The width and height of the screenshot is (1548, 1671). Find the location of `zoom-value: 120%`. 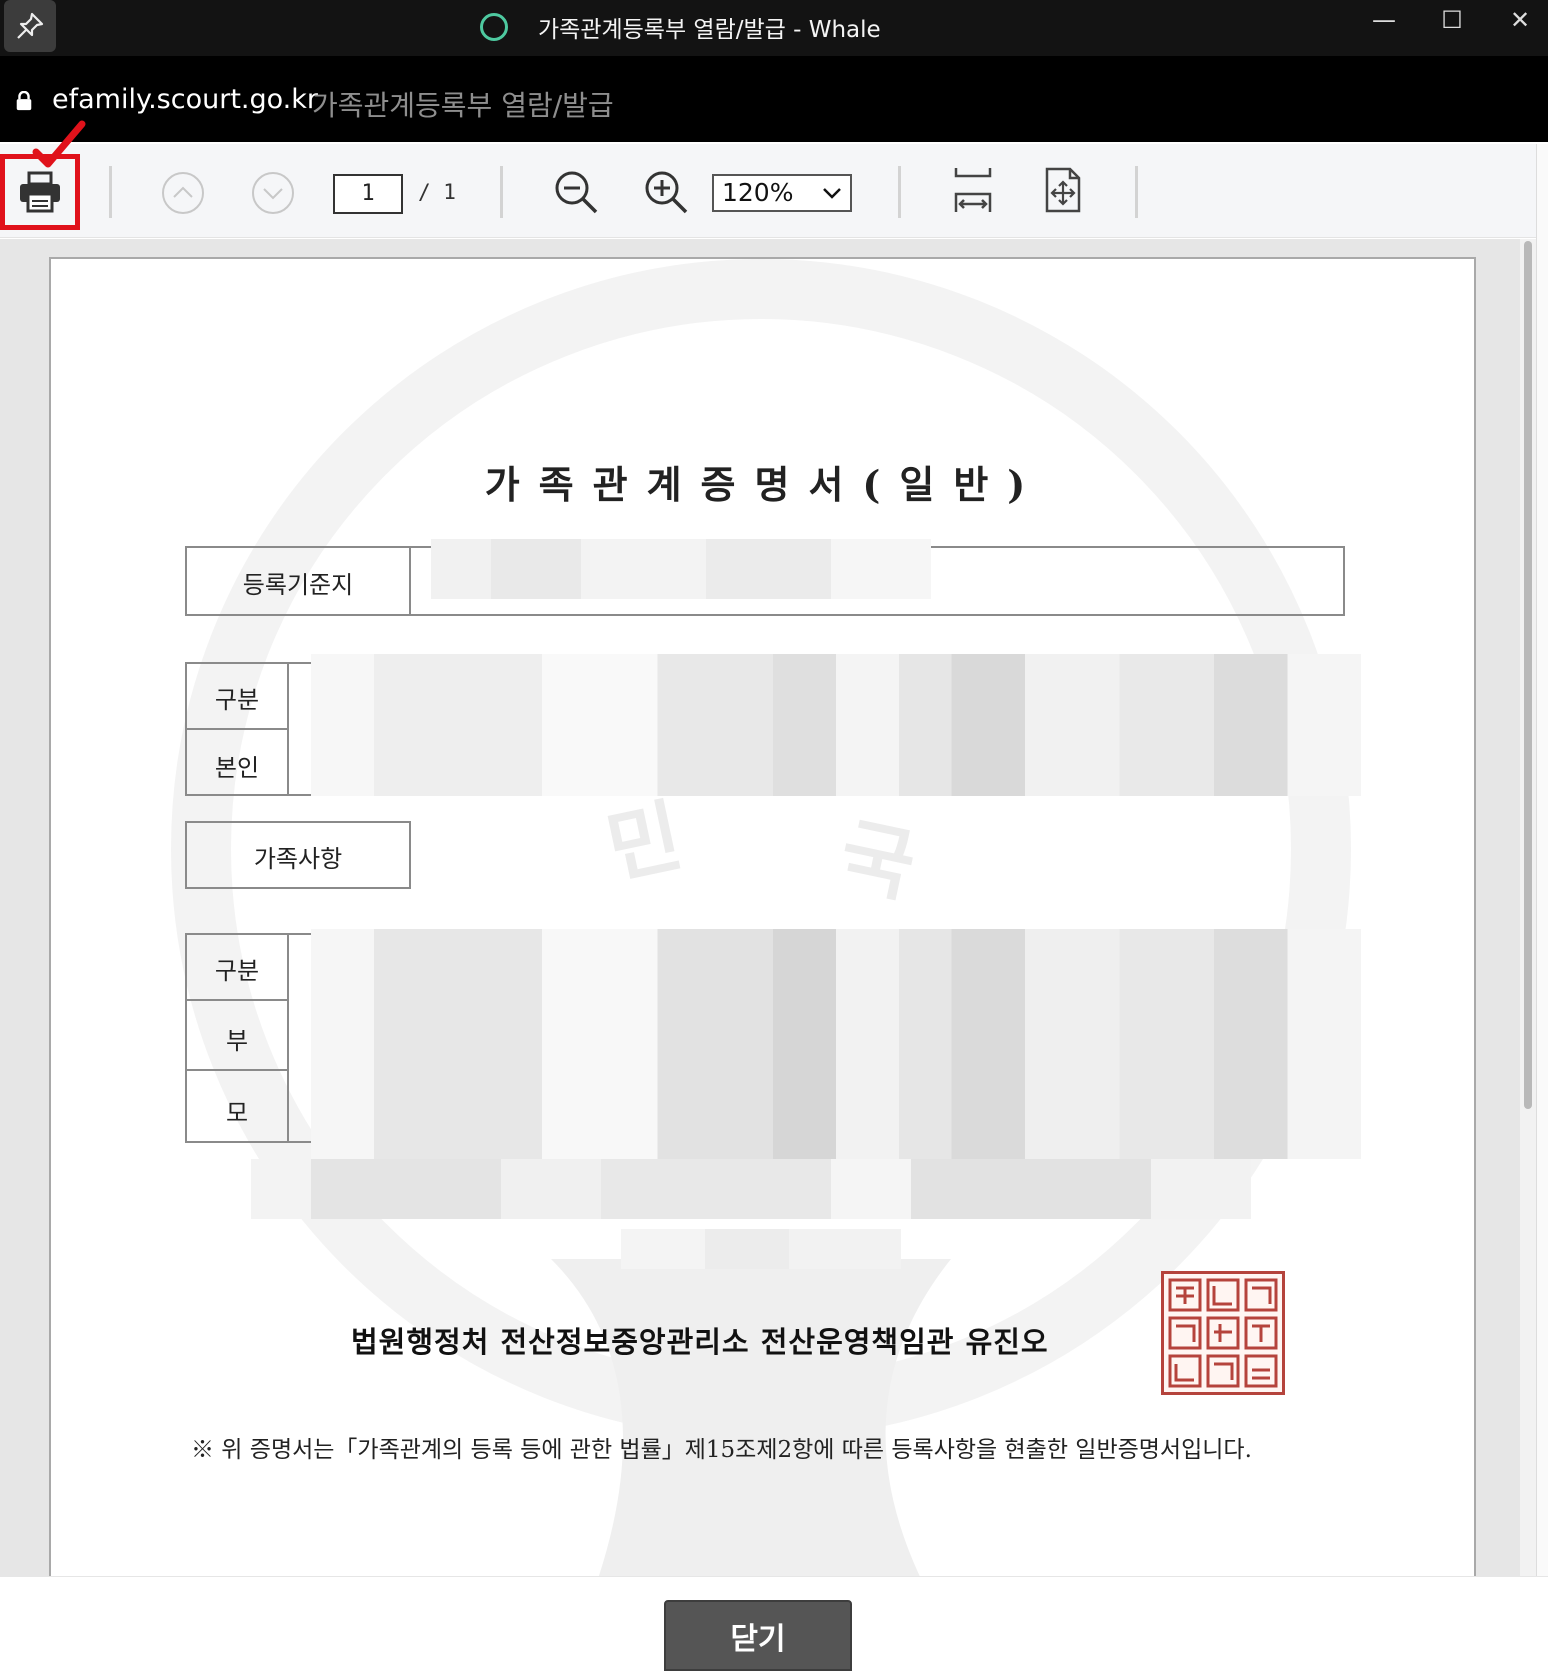

zoom-value: 120% is located at coordinates (758, 192).